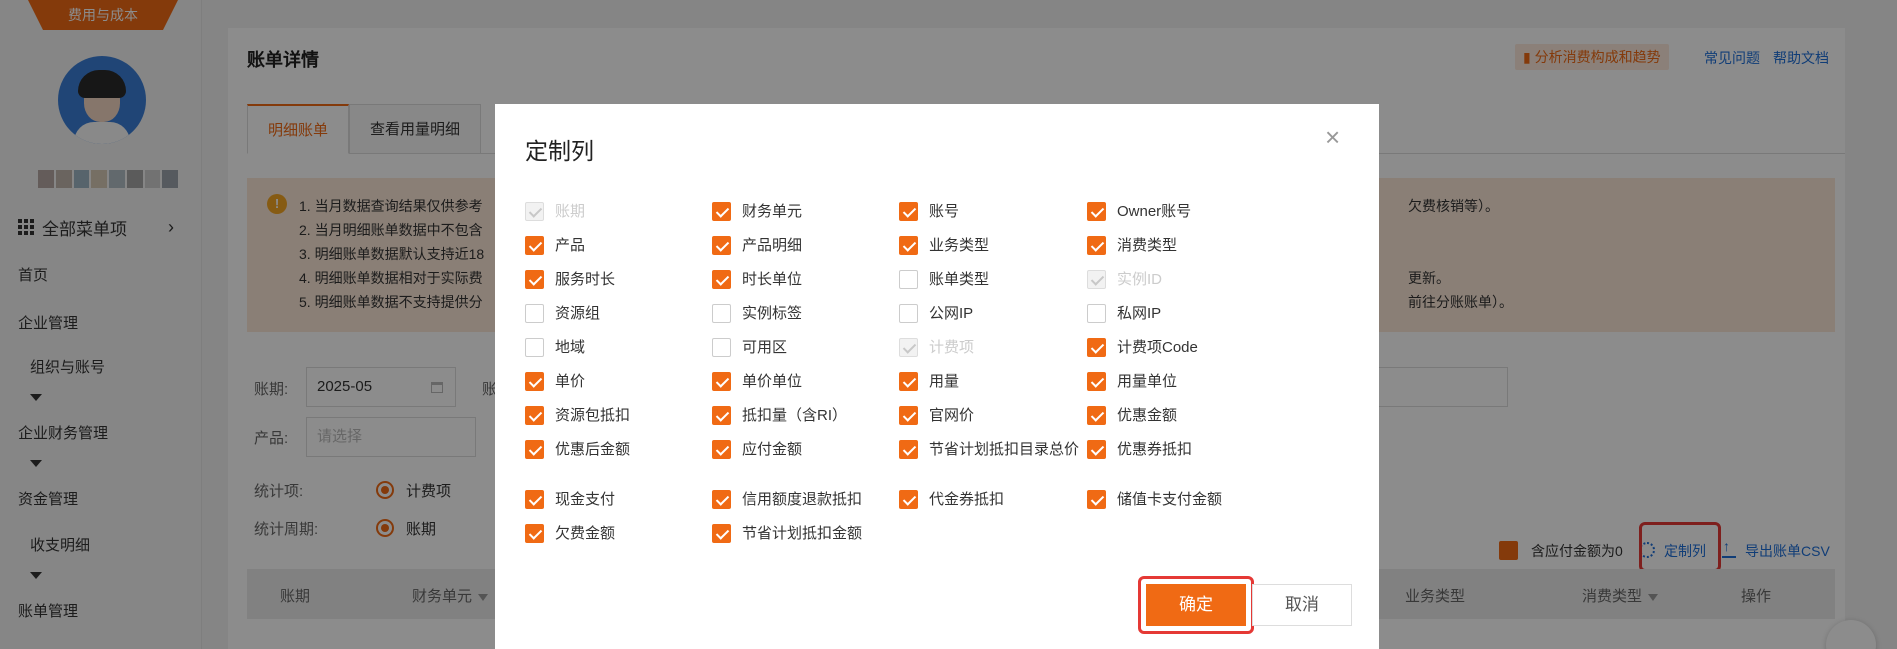  I want to click on column-option-label: 服务时长, so click(585, 279).